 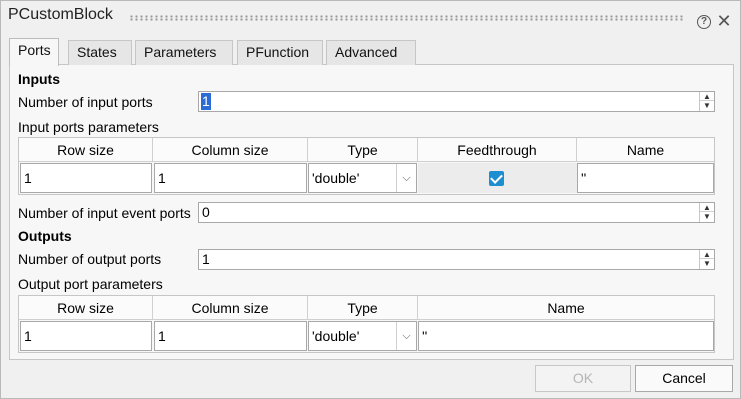 I want to click on output-params-label: Output port parameters, so click(x=90, y=284).